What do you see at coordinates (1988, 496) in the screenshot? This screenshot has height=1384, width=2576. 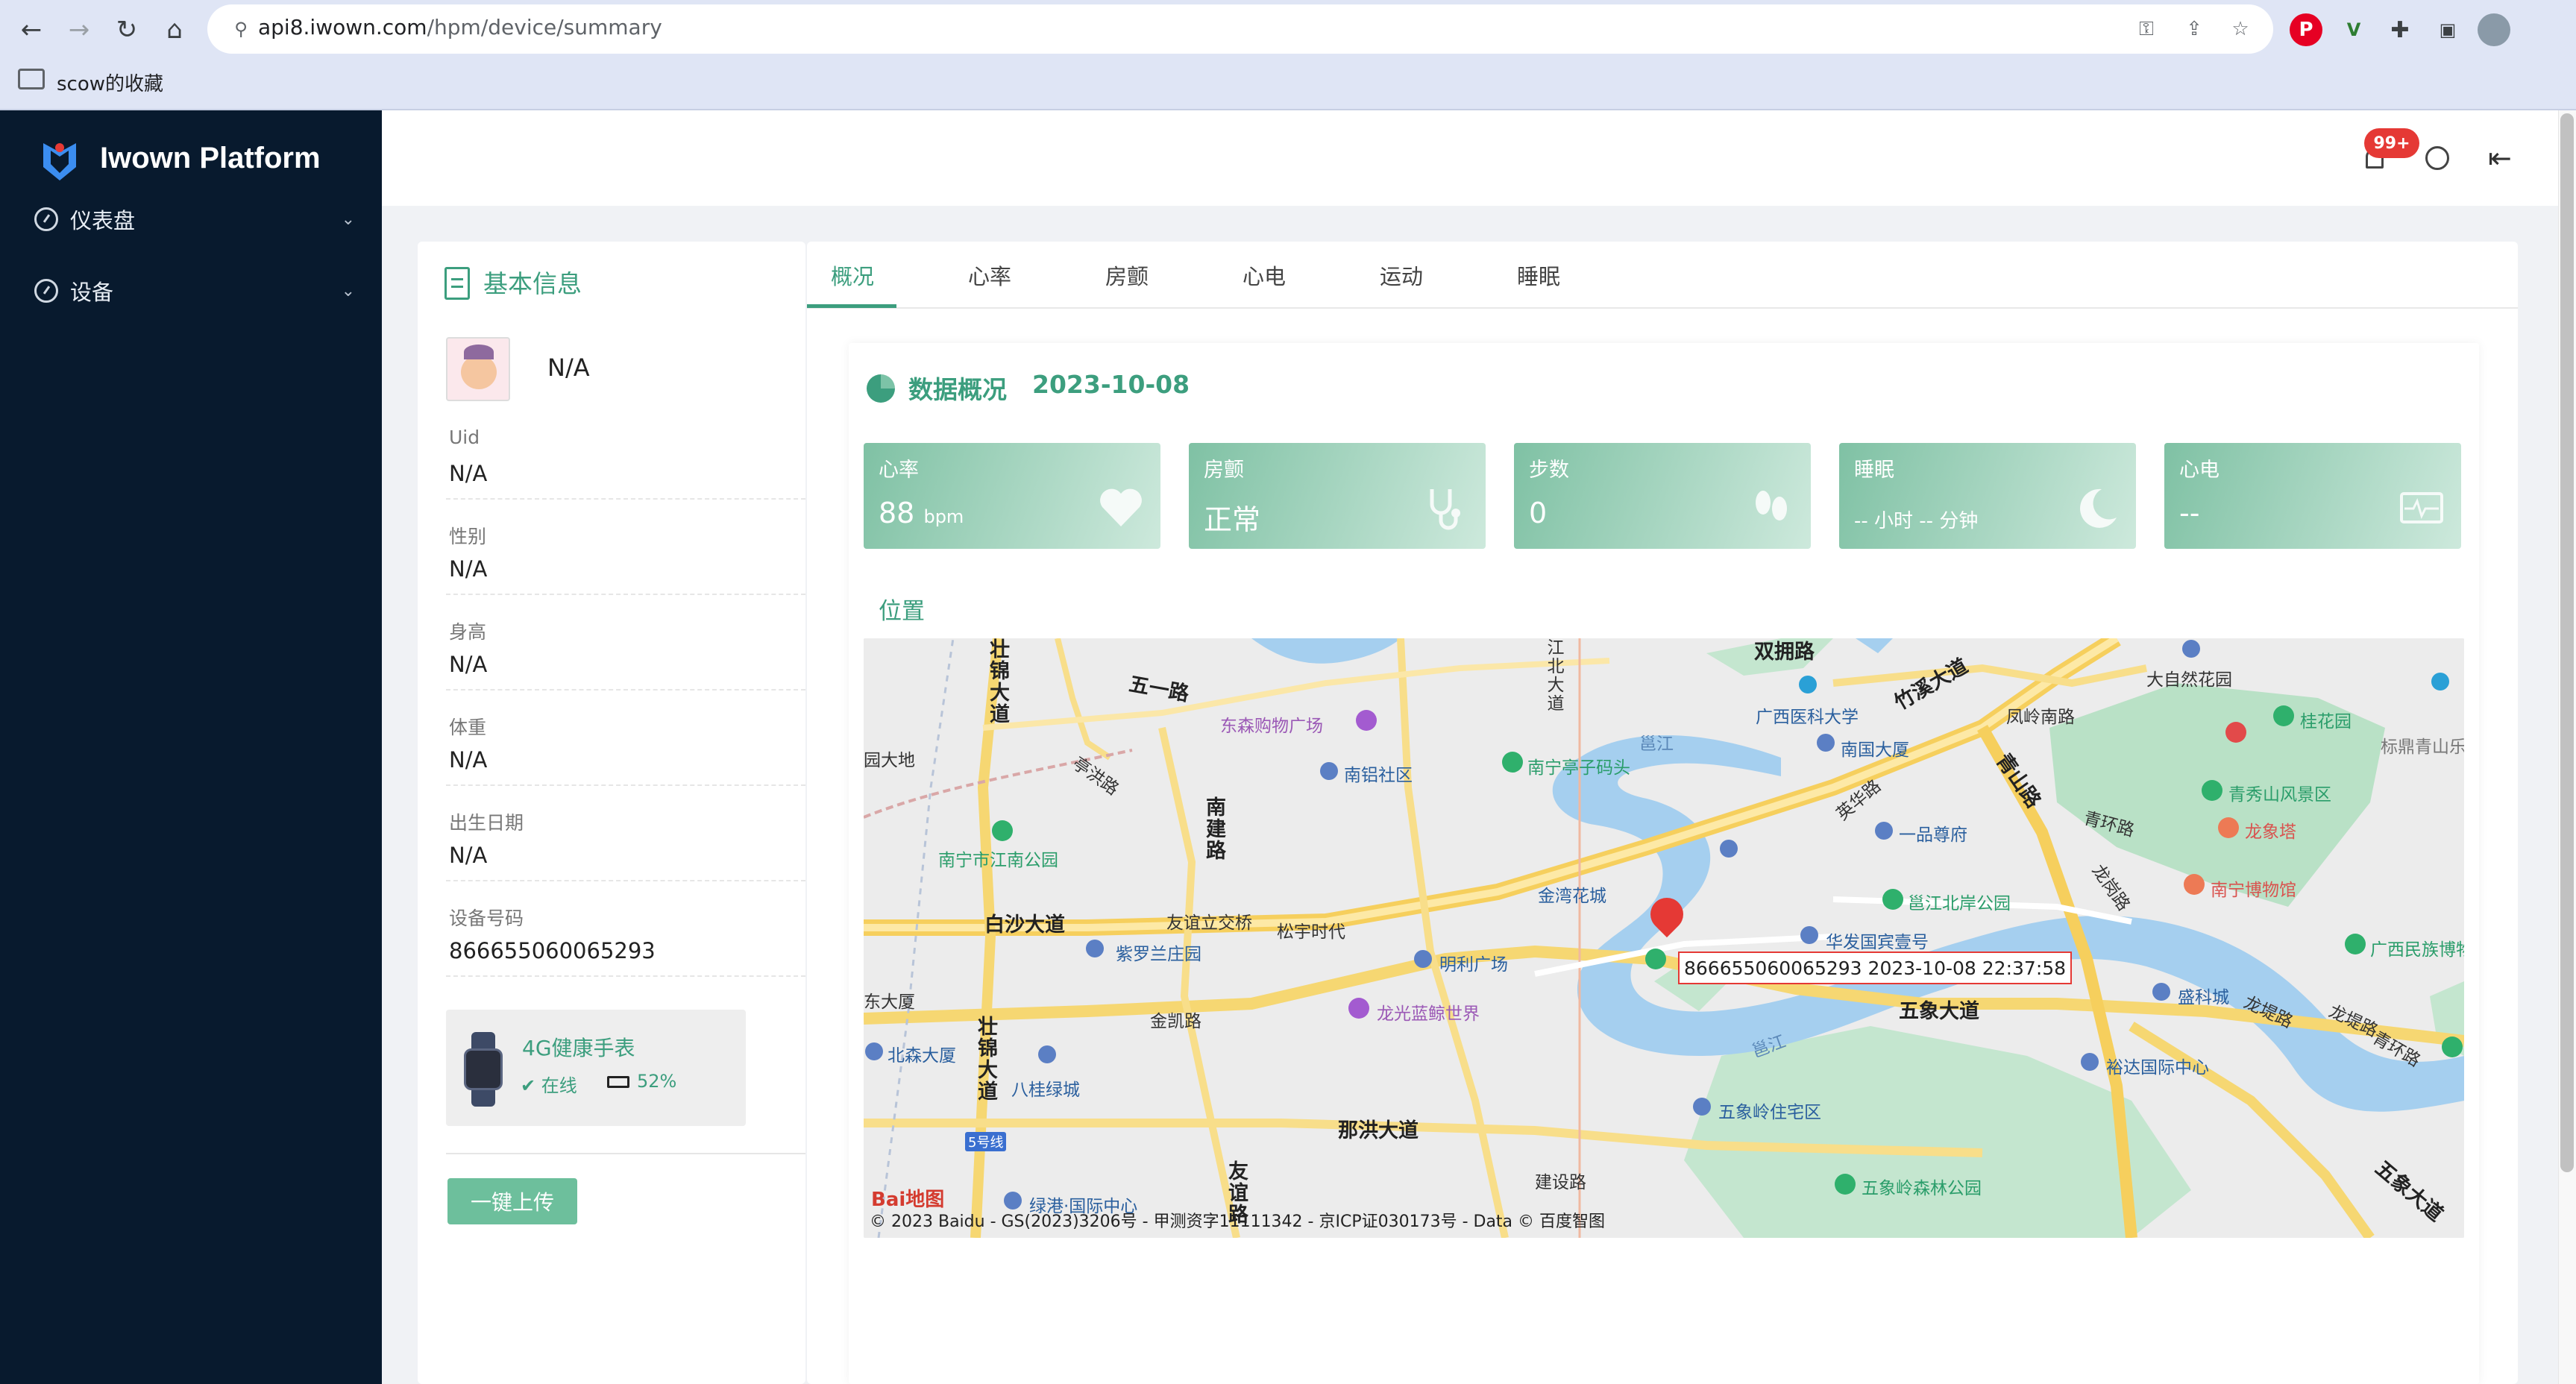 I see `stat-card-sleep: 睡眠 -- 小时 -- 分钟` at bounding box center [1988, 496].